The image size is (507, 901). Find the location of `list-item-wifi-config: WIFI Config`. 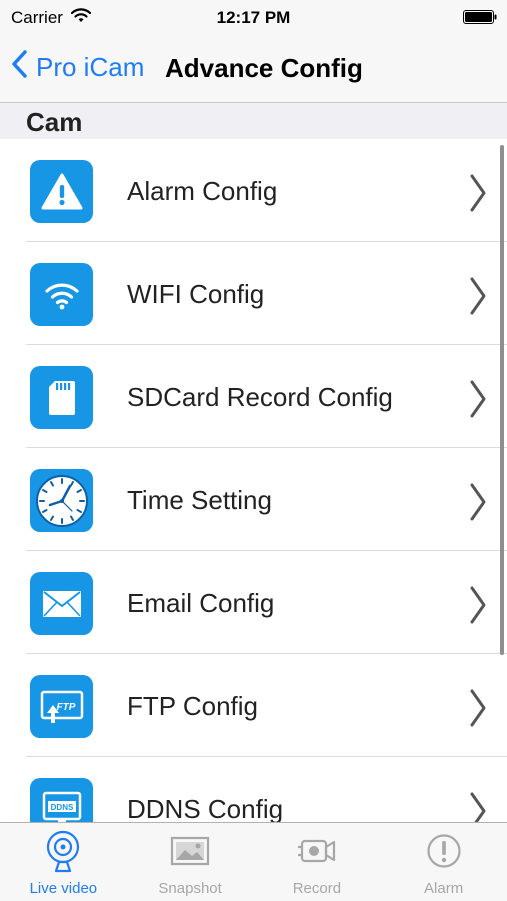

list-item-wifi-config: WIFI Config is located at coordinates (253, 293).